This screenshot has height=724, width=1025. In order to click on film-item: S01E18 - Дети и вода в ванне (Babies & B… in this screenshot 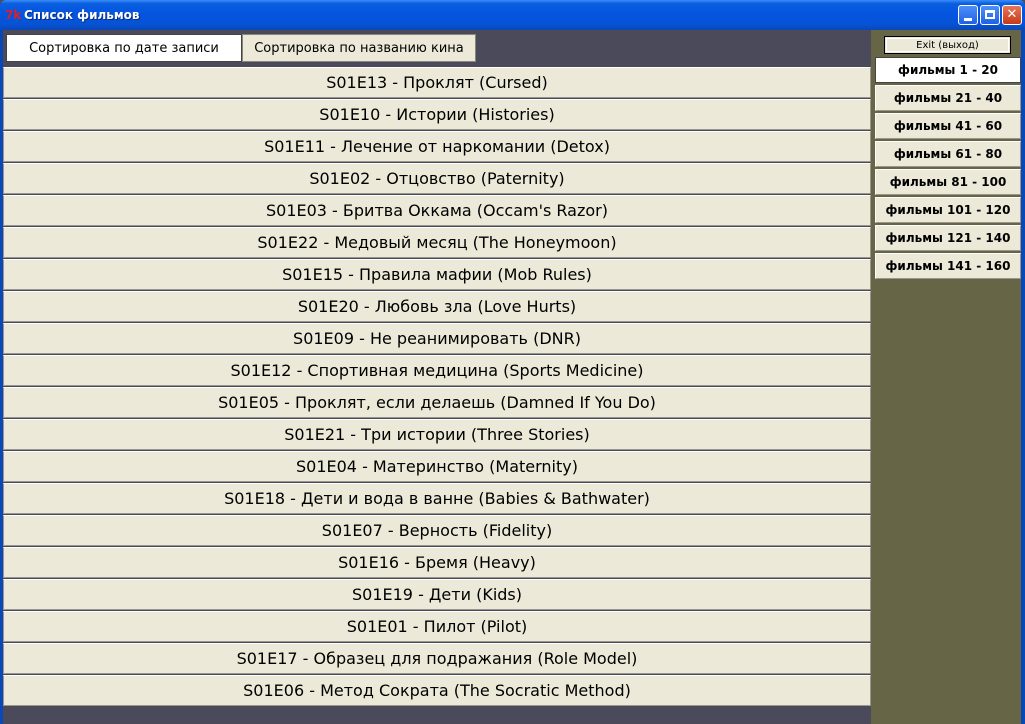, I will do `click(437, 498)`.